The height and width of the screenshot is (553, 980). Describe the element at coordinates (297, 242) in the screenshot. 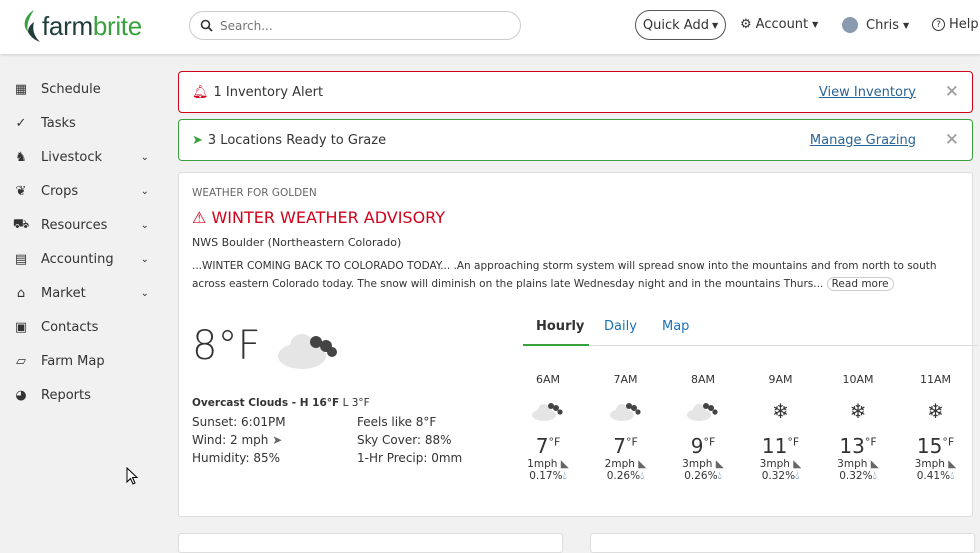

I see `advisory-source: NWS Boulder (Northeastern Colorado)` at that location.